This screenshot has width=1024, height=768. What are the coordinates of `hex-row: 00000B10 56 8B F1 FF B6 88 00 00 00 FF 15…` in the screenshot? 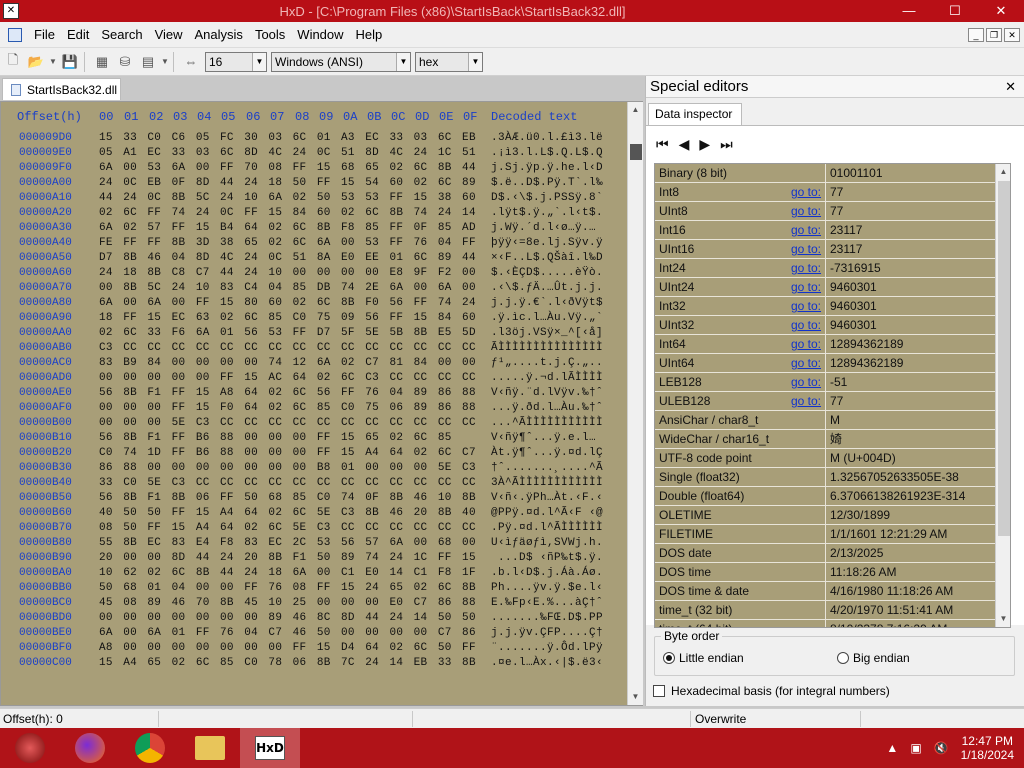 It's located at (314, 439).